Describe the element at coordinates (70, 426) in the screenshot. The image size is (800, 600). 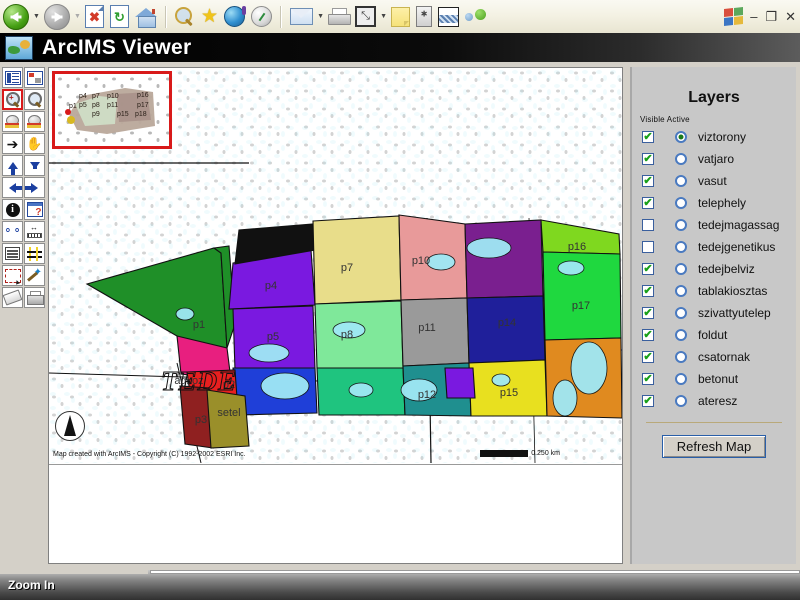
I see `north-arrow-compass-icon` at that location.